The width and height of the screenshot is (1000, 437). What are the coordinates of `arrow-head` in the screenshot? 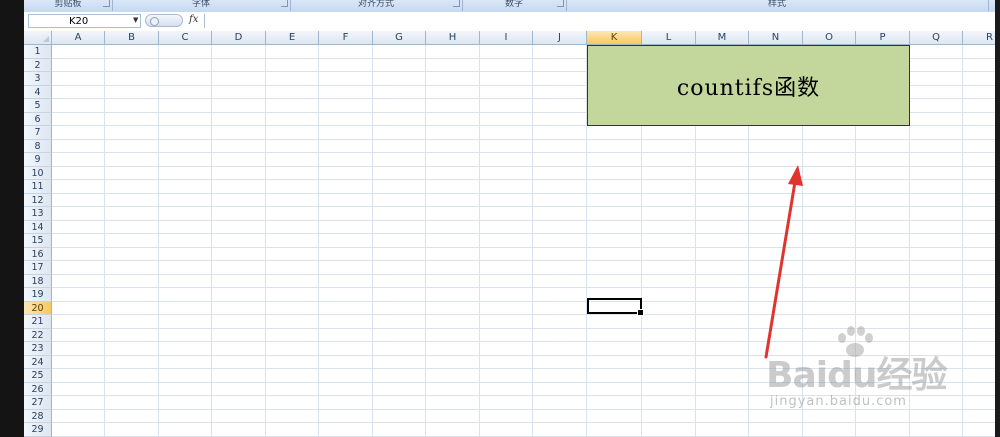 It's located at (795, 175).